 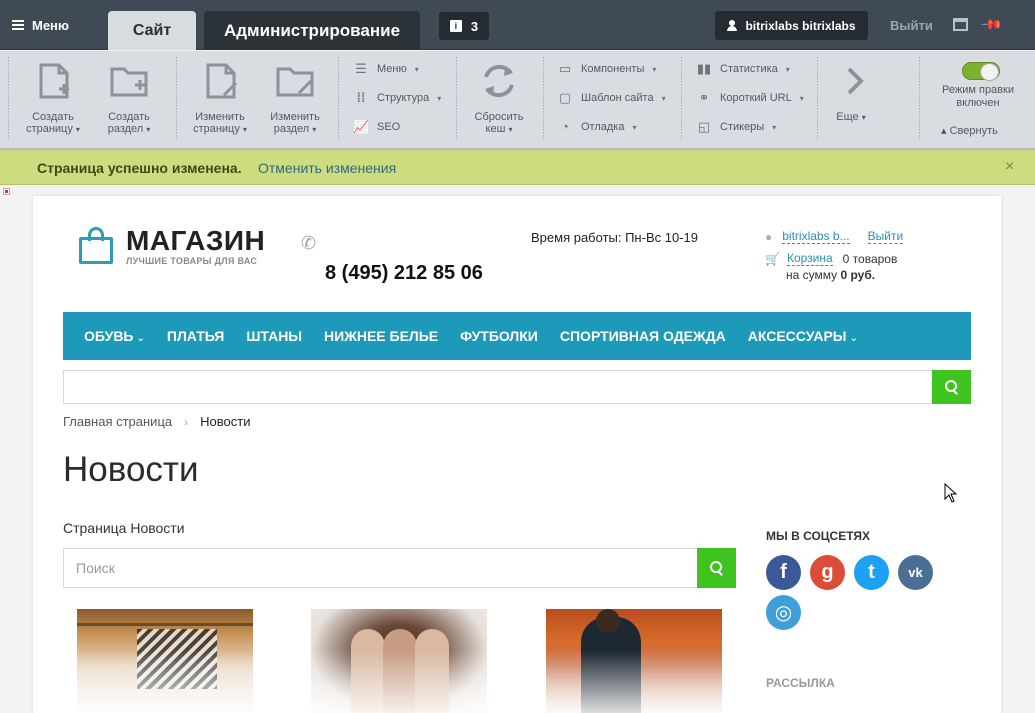 I want to click on statistics-tool-label: Статистика, so click(x=749, y=69).